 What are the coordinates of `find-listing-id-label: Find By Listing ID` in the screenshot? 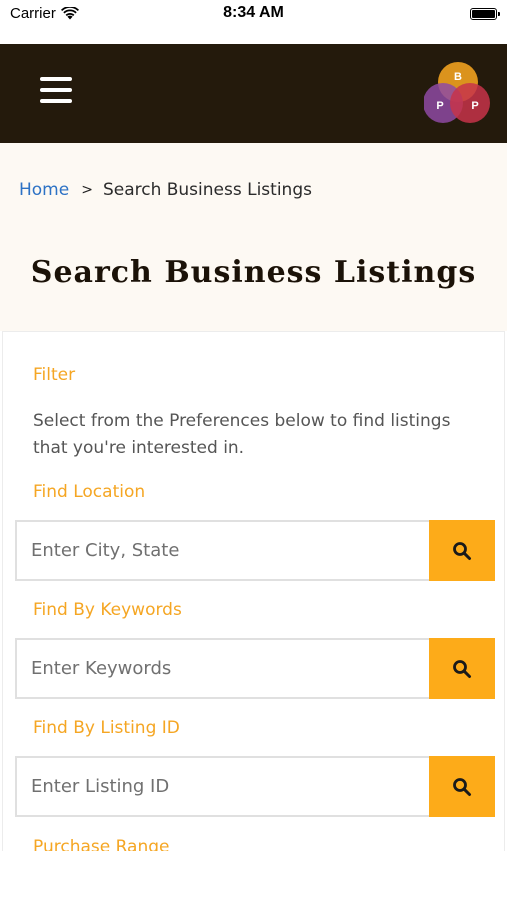 It's located at (106, 728).